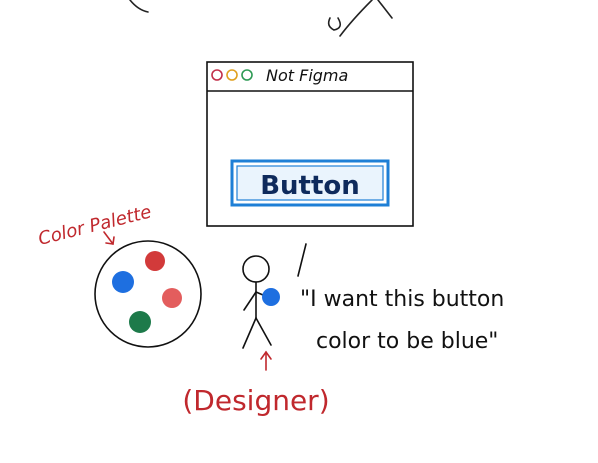 The height and width of the screenshot is (463, 598). Describe the element at coordinates (250, 301) in the screenshot. I see `designer-left-arm` at that location.